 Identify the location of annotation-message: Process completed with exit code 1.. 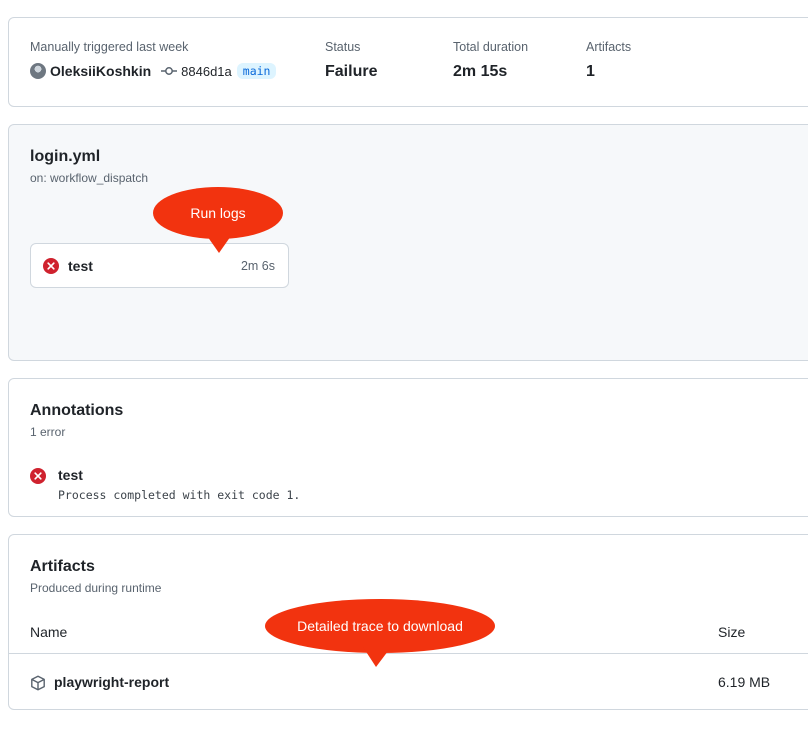
(179, 495).